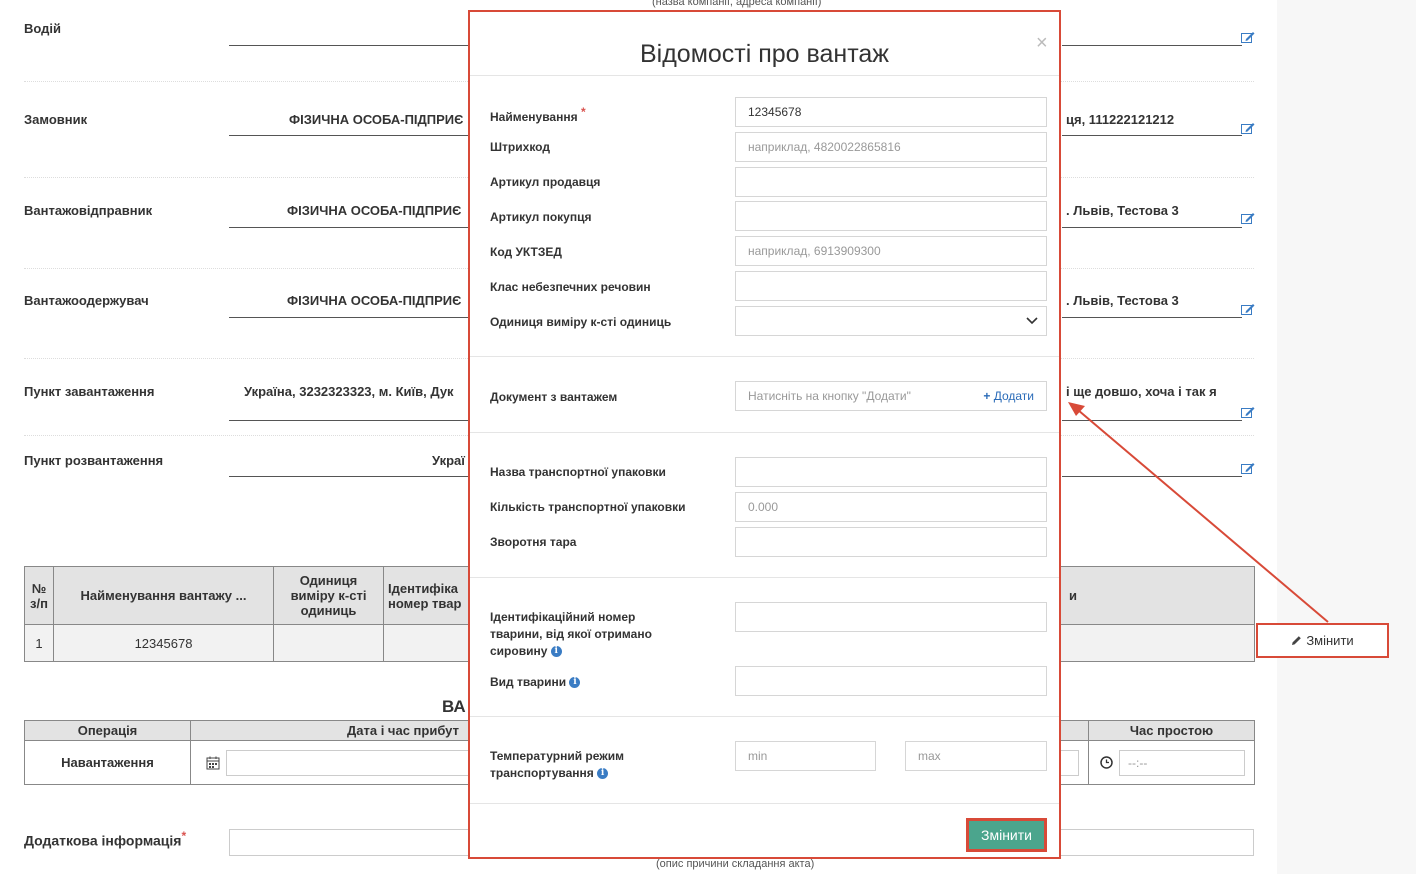  I want to click on animal-id-input, so click(891, 617).